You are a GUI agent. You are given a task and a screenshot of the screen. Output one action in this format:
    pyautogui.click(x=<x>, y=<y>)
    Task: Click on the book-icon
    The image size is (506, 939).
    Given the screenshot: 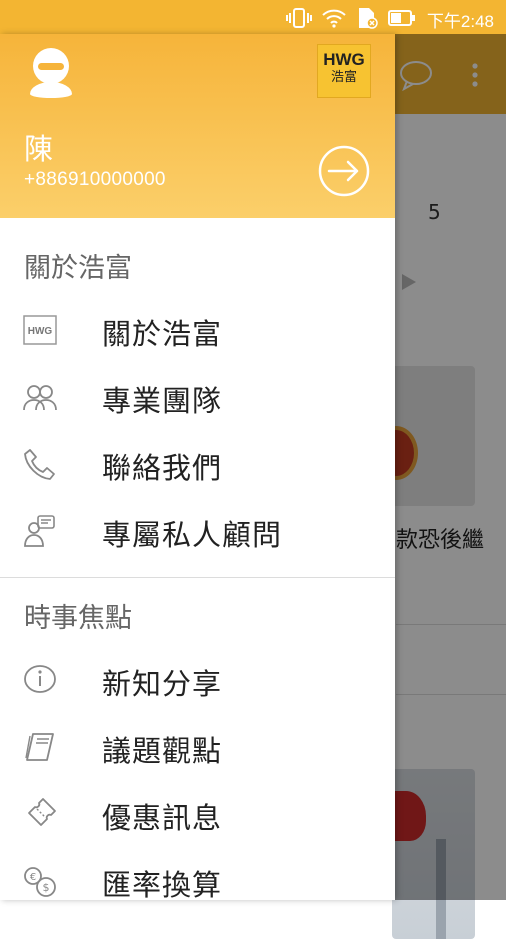 What is the action you would take?
    pyautogui.click(x=40, y=747)
    